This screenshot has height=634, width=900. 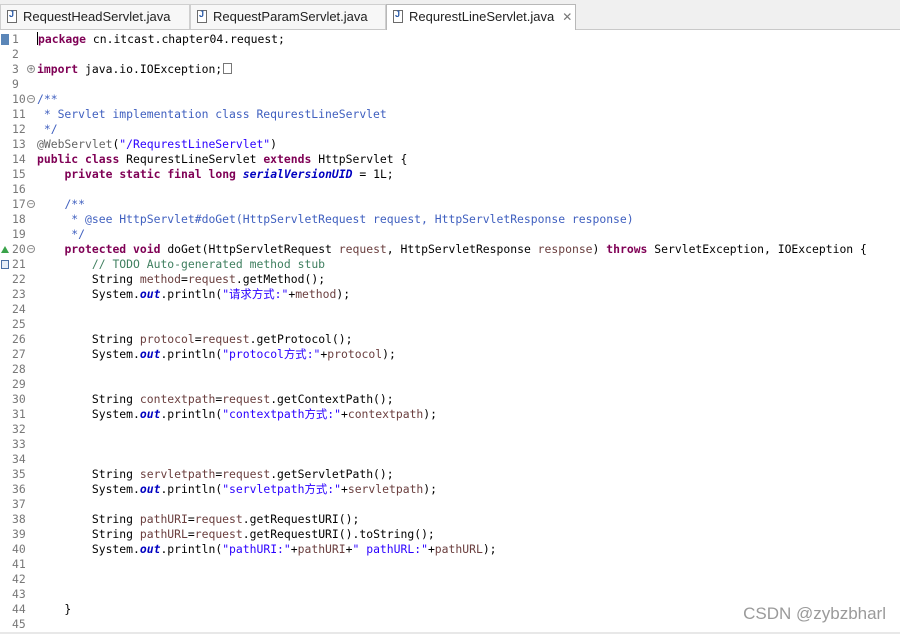 What do you see at coordinates (757, 249) in the screenshot?
I see `code-token: ServletException, IOException {` at bounding box center [757, 249].